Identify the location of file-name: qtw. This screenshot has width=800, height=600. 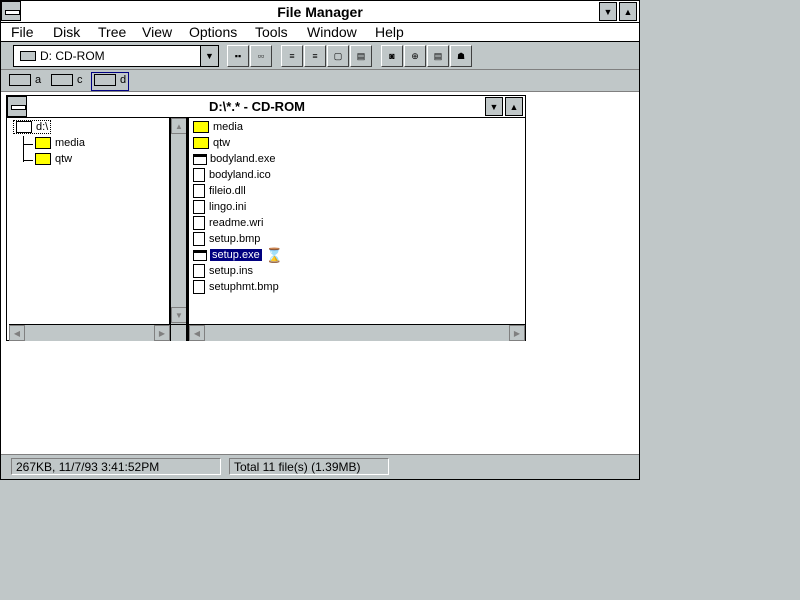
(222, 143).